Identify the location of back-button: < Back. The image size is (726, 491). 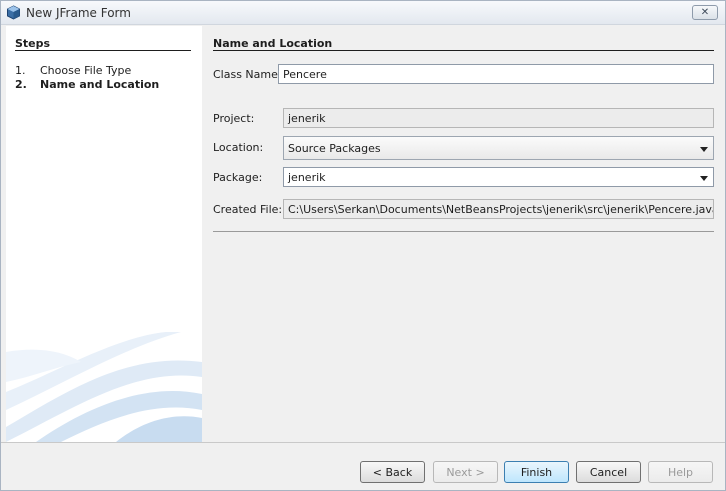
(392, 472).